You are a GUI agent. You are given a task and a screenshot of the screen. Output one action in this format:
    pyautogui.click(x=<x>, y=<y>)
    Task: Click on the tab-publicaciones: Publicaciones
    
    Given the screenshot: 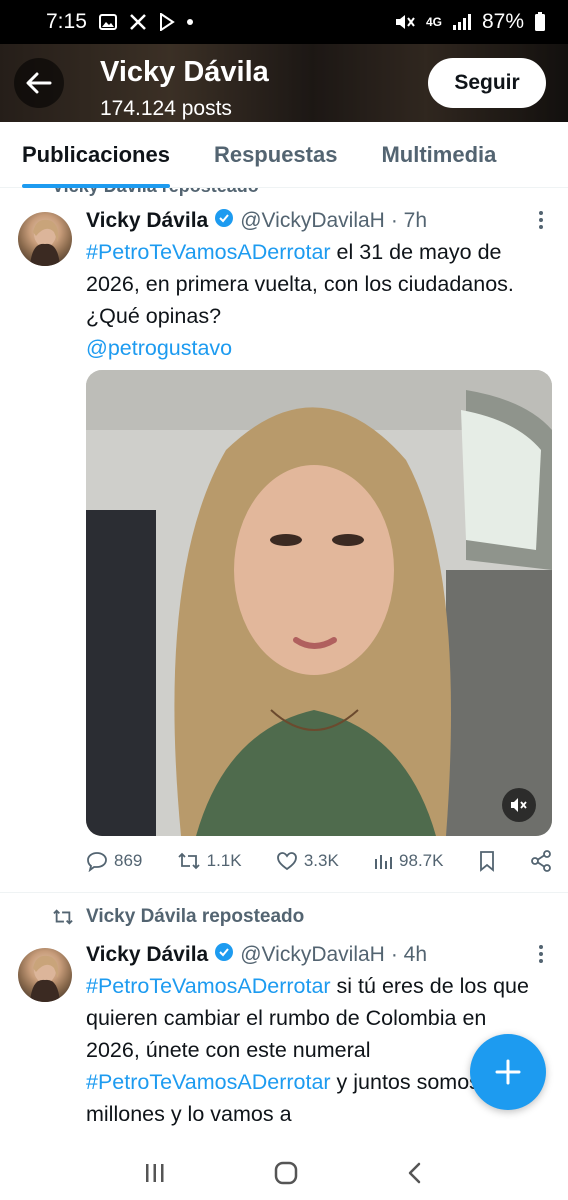 What is the action you would take?
    pyautogui.click(x=96, y=155)
    